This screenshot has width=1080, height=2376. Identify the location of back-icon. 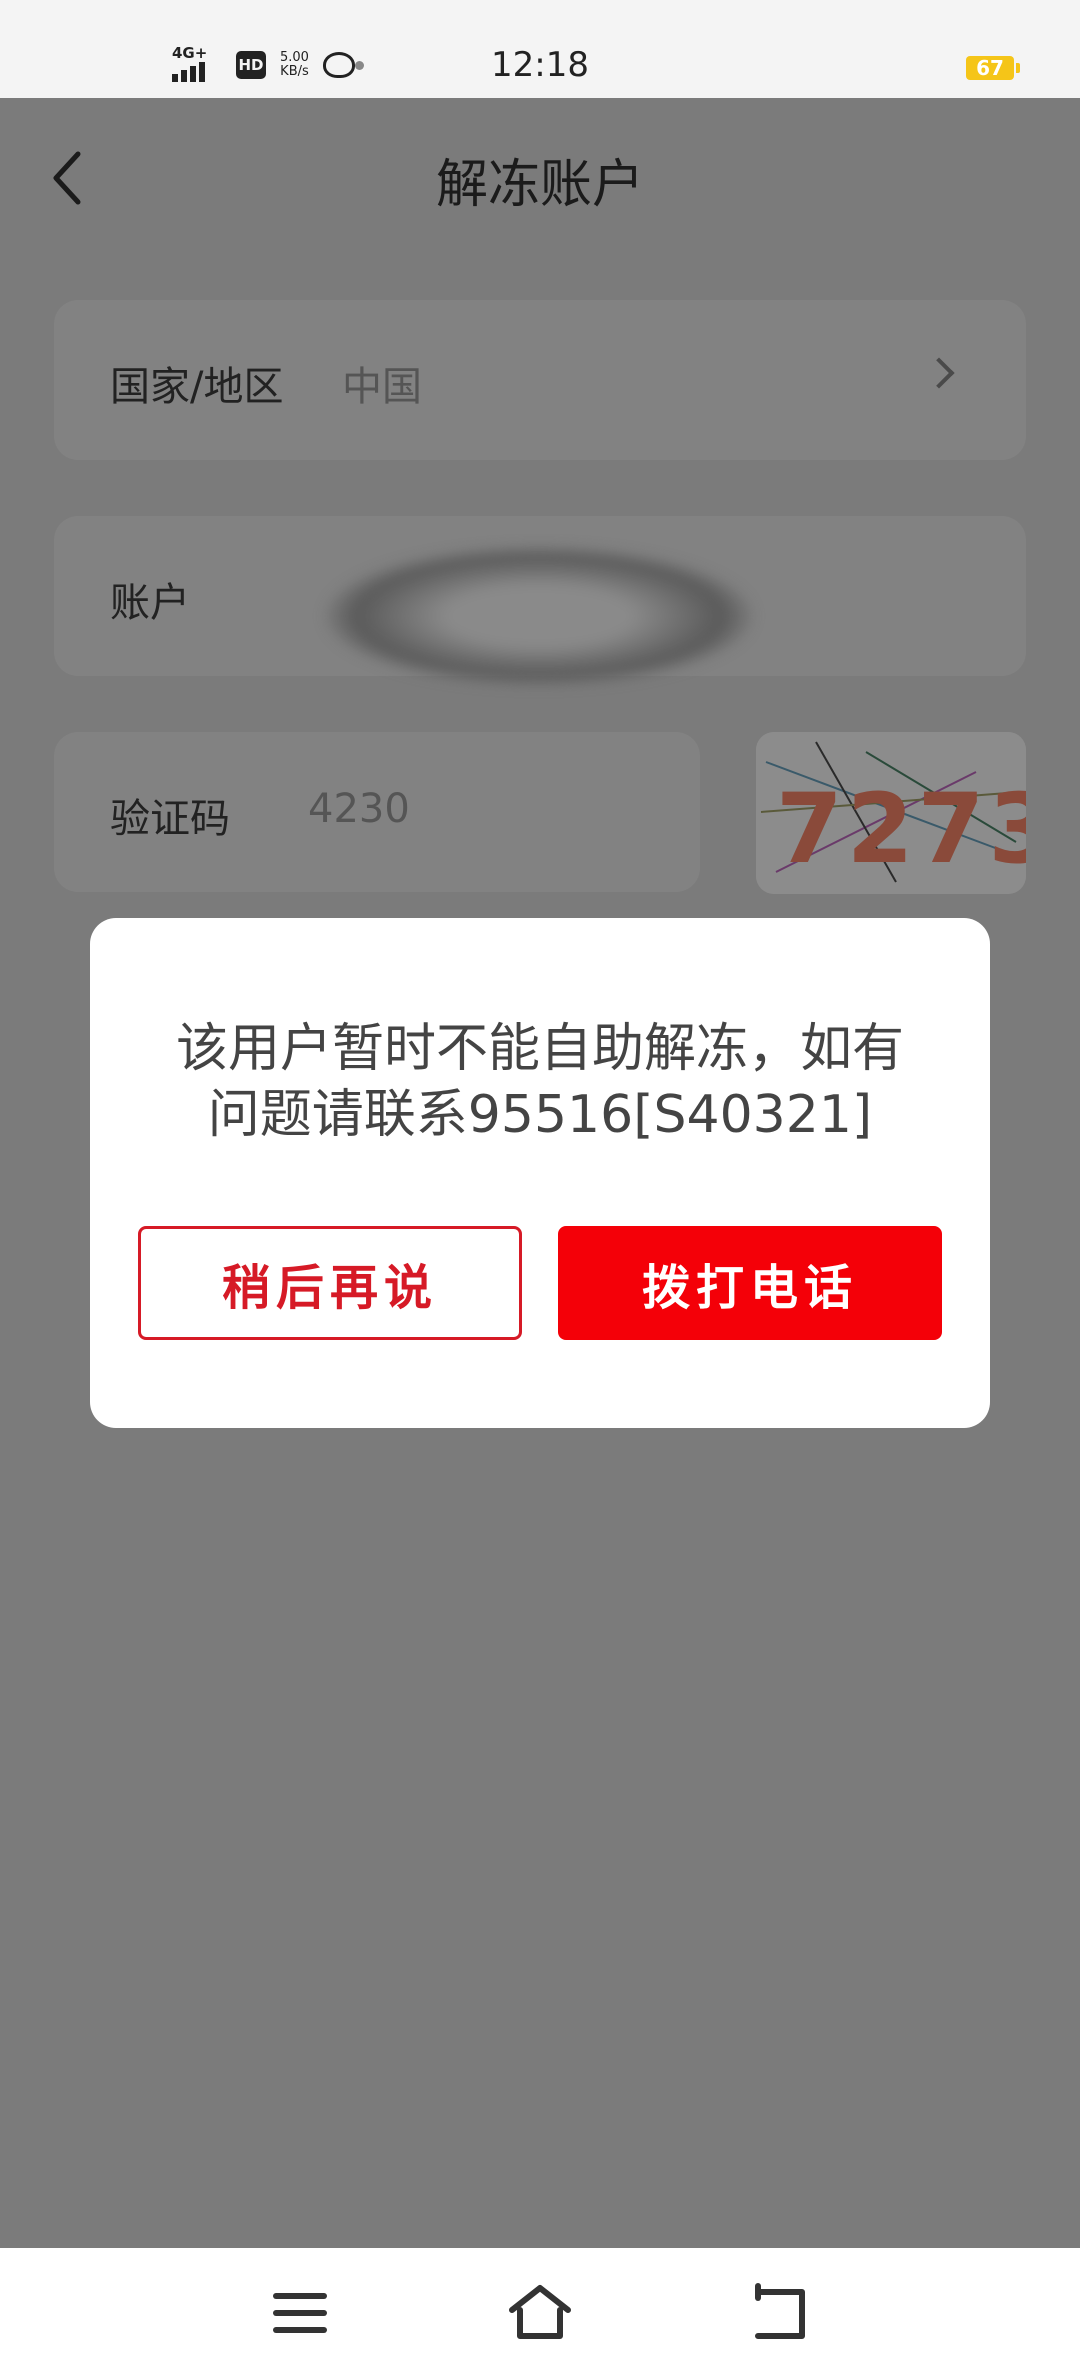
(780, 2313).